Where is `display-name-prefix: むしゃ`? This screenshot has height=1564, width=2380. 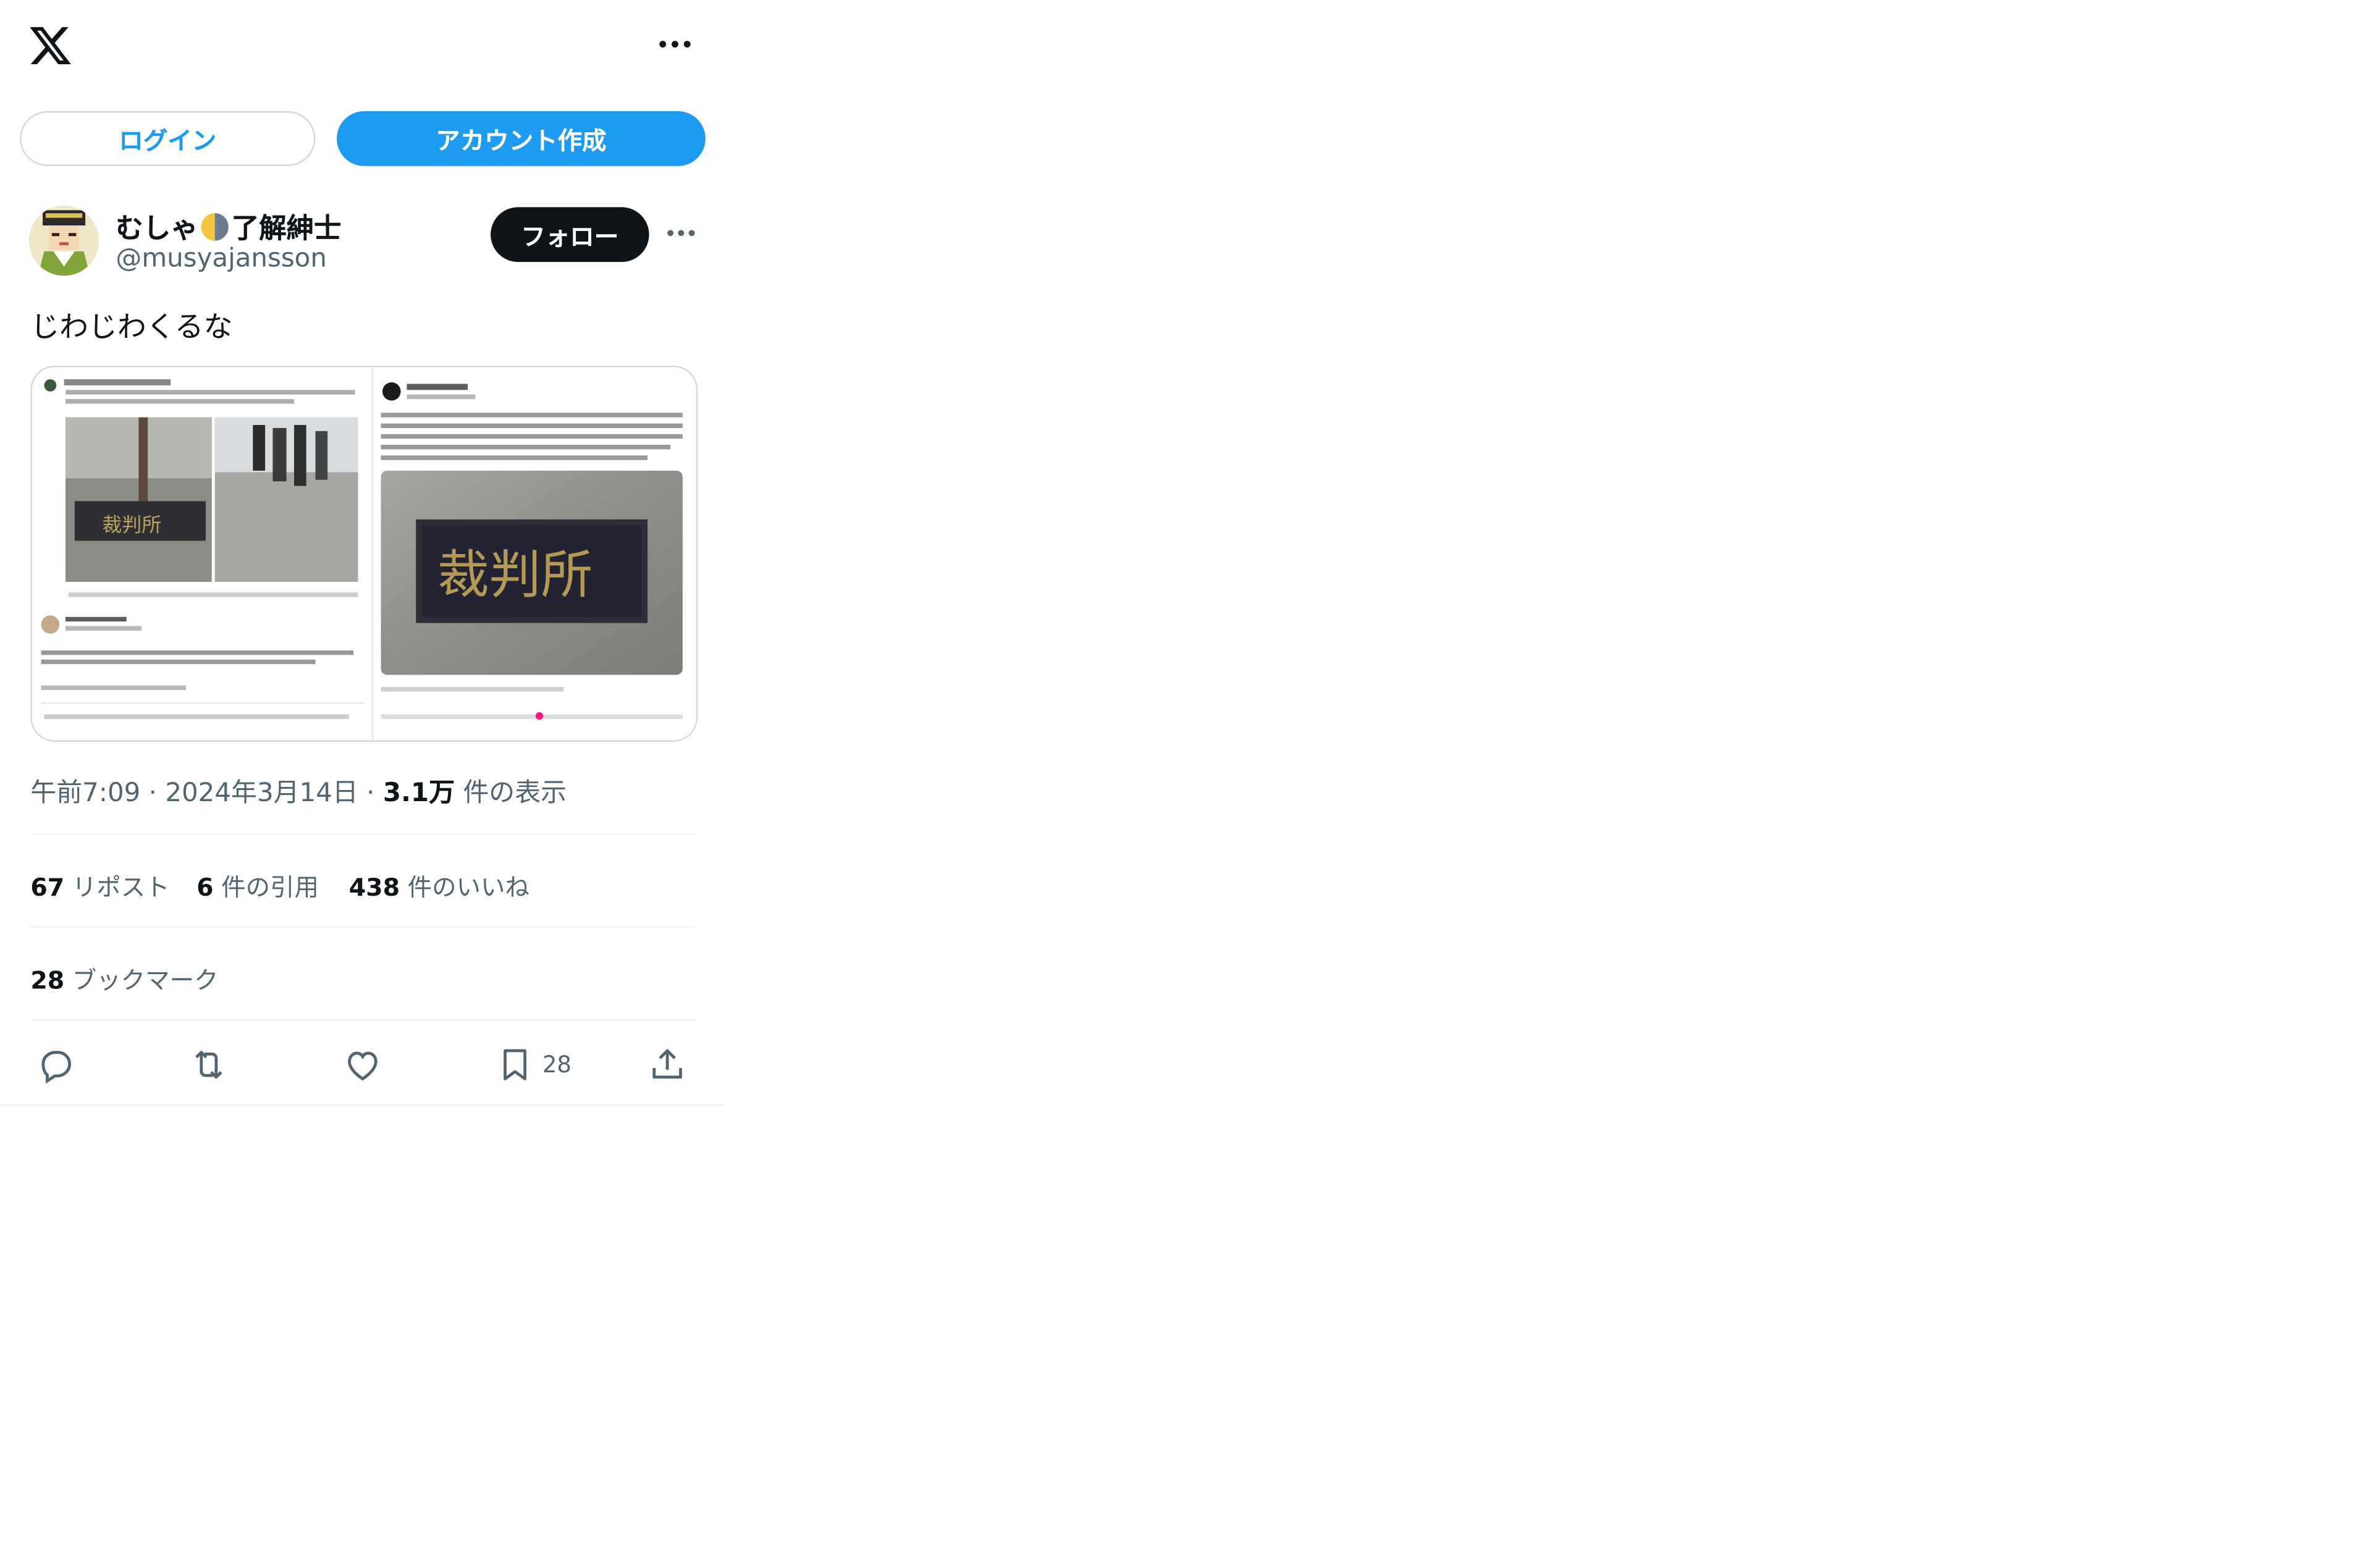
display-name-prefix: むしゃ is located at coordinates (157, 229).